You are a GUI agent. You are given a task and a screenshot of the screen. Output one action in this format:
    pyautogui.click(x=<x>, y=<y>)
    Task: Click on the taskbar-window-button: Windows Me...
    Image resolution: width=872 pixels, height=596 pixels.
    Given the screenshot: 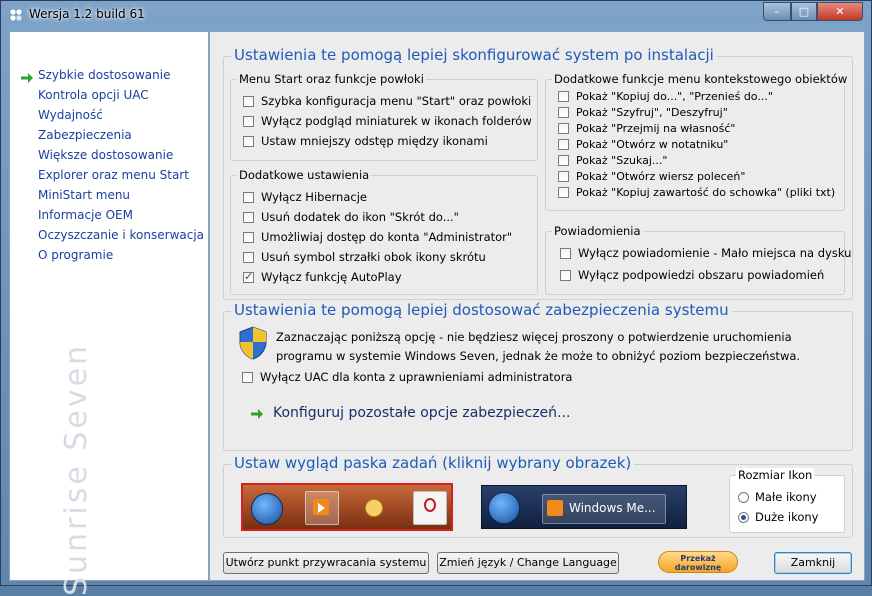 What is the action you would take?
    pyautogui.click(x=604, y=509)
    